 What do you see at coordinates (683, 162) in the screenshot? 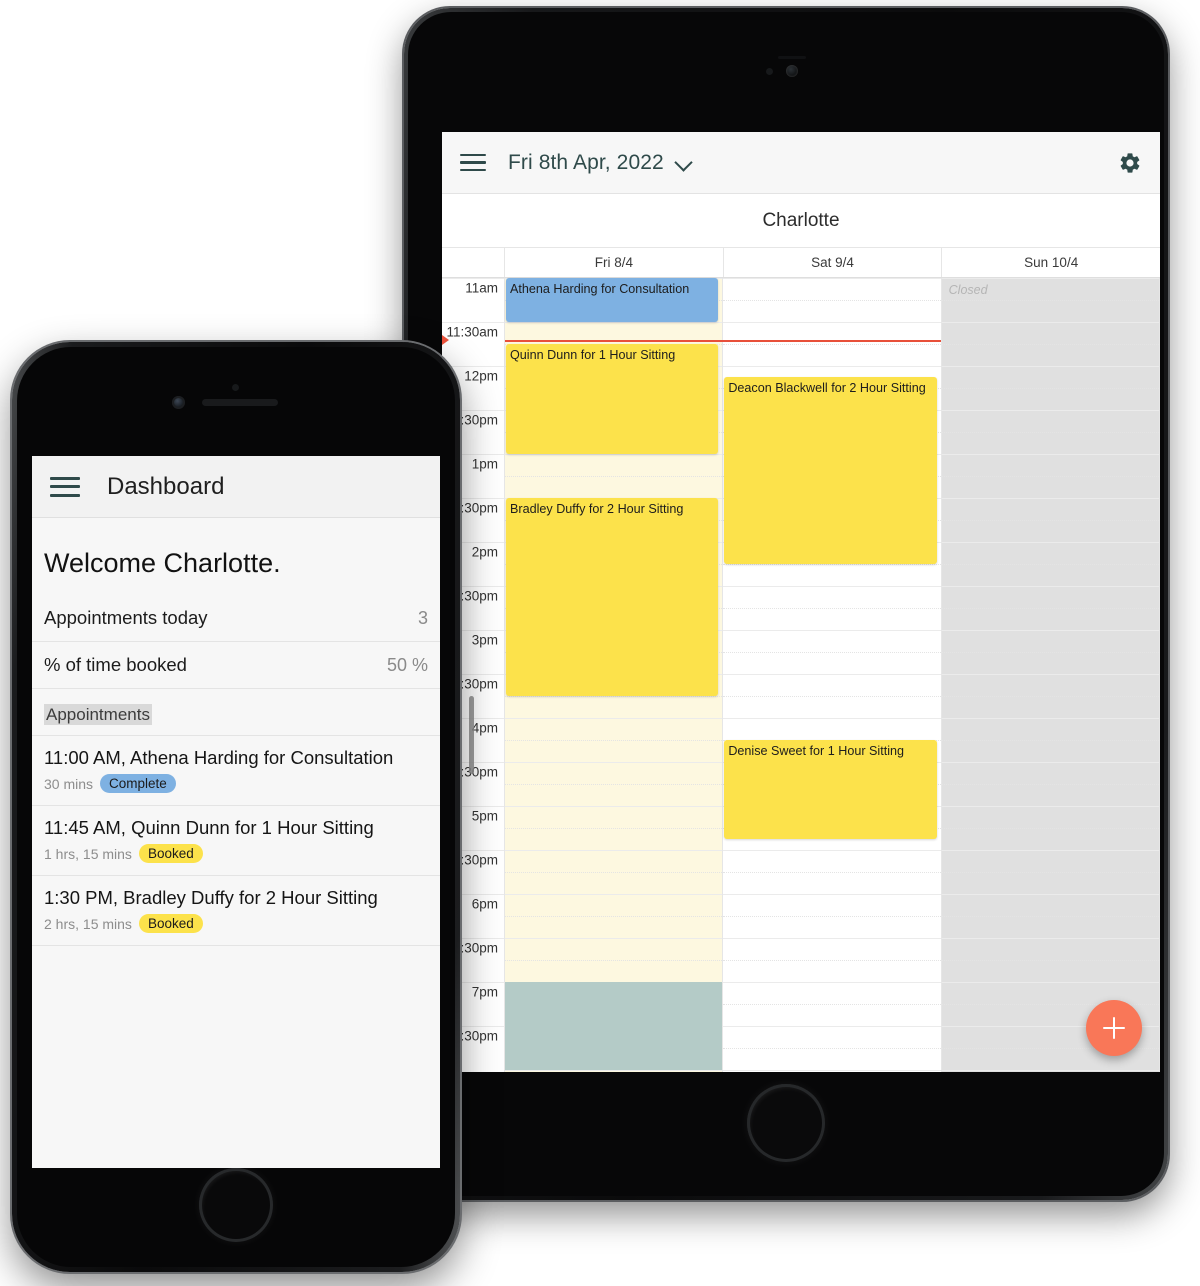
I see `chevron-down-icon` at bounding box center [683, 162].